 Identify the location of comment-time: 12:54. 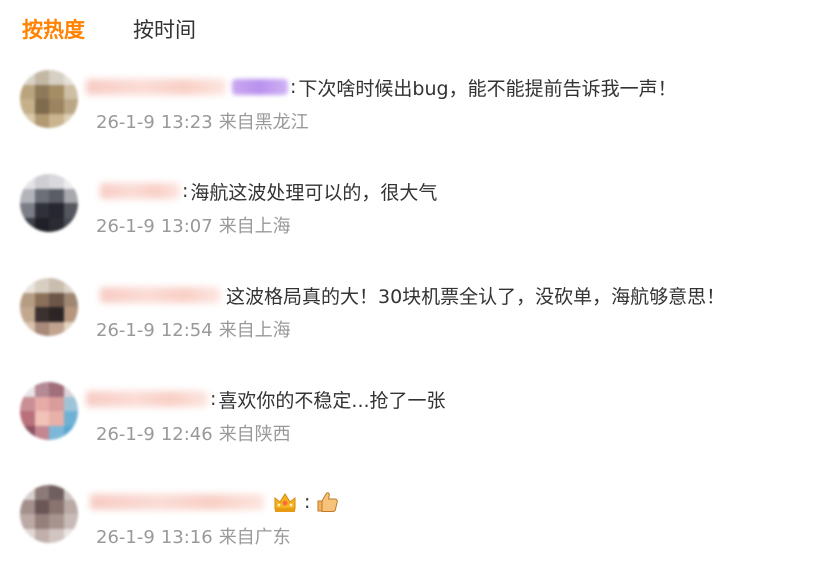
(186, 330).